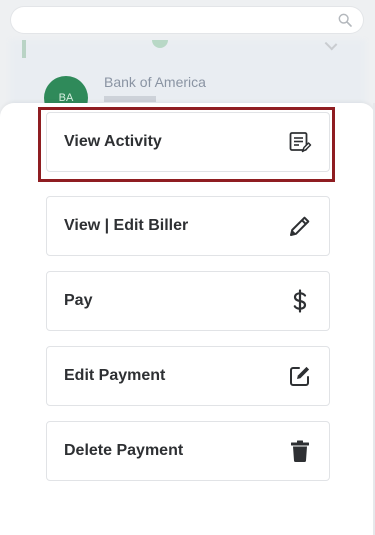 Image resolution: width=375 pixels, height=535 pixels. Describe the element at coordinates (126, 225) in the screenshot. I see `view-edit-biller-label: View | Edit Biller` at that location.